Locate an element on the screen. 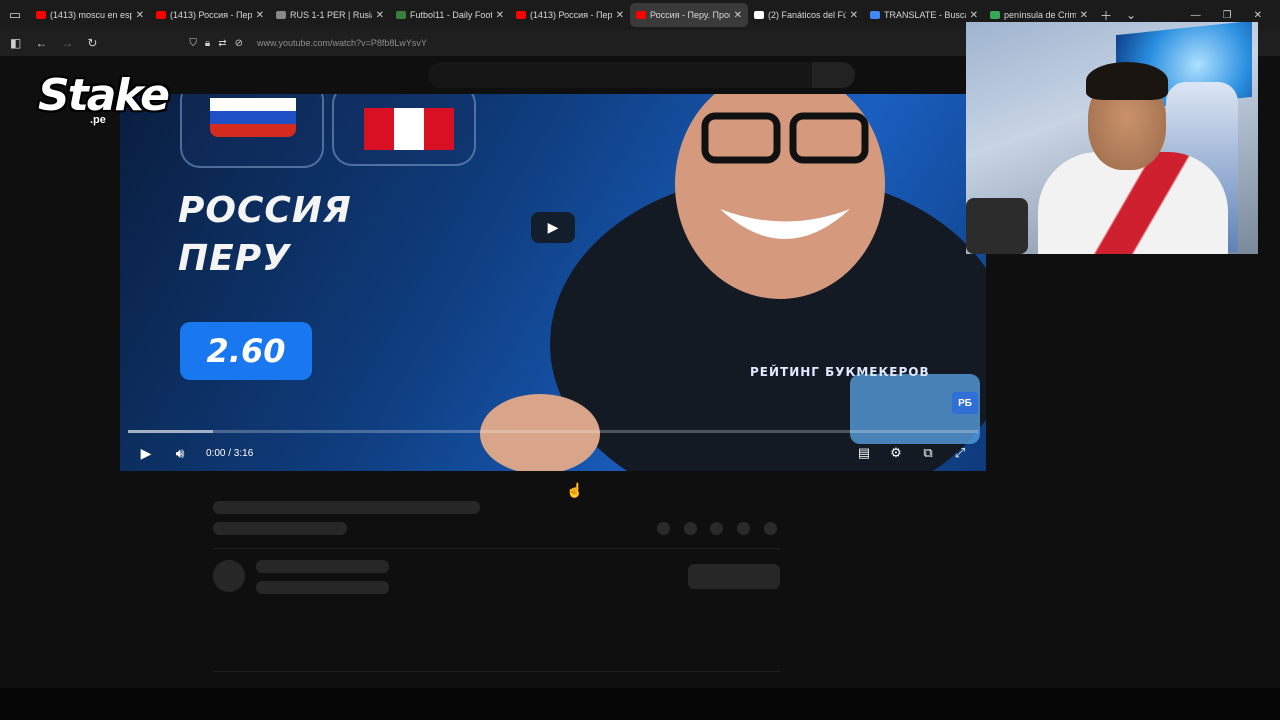 This screenshot has width=1280, height=720. tab-title: (2) Fanáticos del Fú is located at coordinates (807, 15).